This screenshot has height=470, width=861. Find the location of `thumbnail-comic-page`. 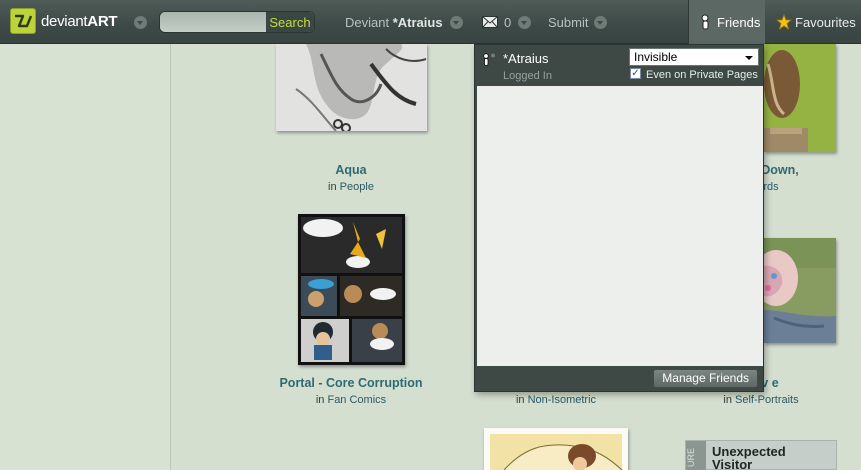

thumbnail-comic-page is located at coordinates (556, 449).